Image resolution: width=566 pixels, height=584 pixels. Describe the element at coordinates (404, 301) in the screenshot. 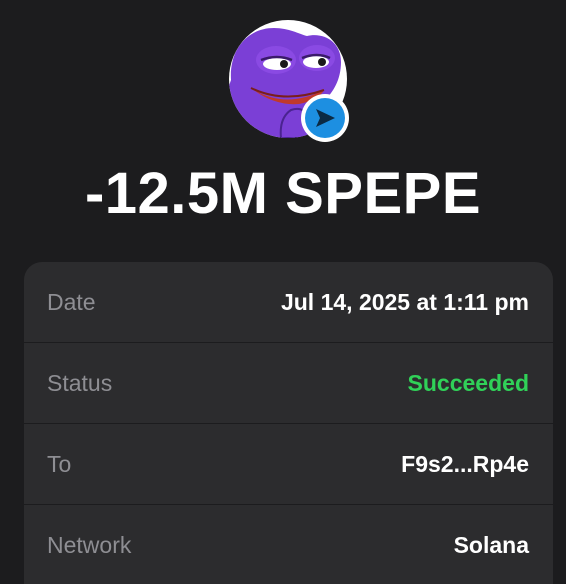

I see `date-value: Jul 14, 2025 at 1:11 pm` at that location.